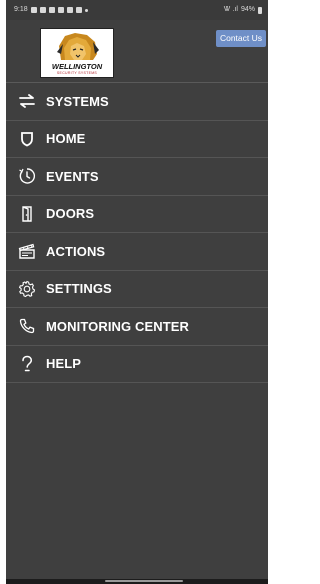 The width and height of the screenshot is (320, 584). What do you see at coordinates (230, 9) in the screenshot?
I see `signal-indicator: Ꮤ .ıl` at bounding box center [230, 9].